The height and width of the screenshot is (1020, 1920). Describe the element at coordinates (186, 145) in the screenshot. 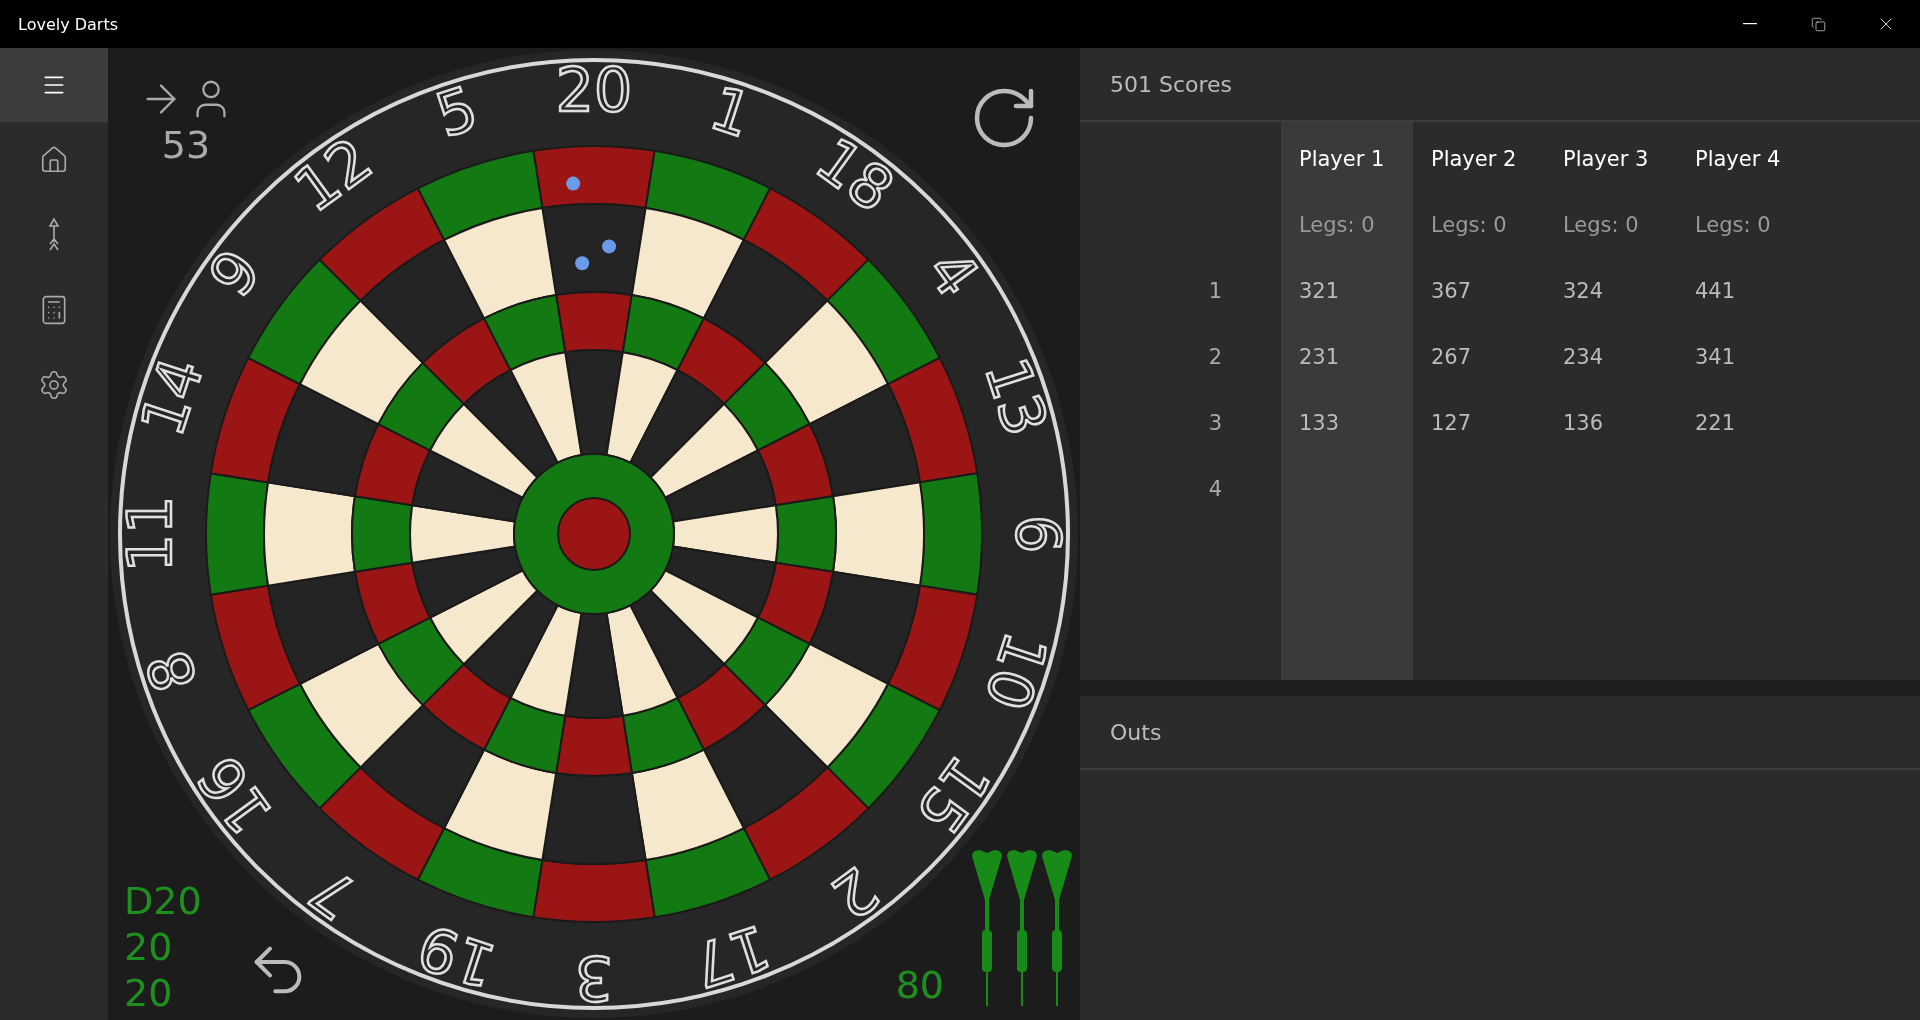

I see `remaining-score: 53` at that location.